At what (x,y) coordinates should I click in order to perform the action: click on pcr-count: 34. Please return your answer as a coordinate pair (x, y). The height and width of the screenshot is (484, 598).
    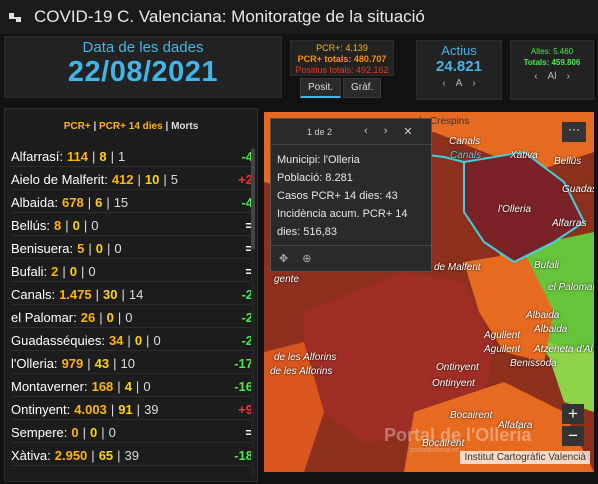
    Looking at the image, I should click on (116, 340).